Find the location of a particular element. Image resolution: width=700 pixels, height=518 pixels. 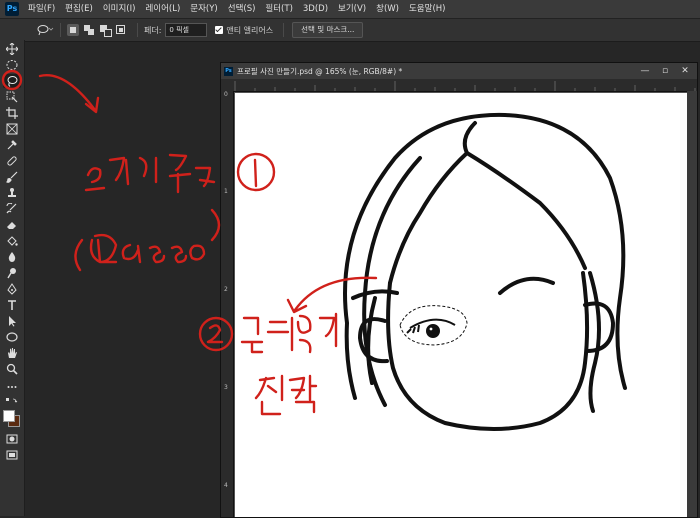

hand-icon is located at coordinates (12, 353).